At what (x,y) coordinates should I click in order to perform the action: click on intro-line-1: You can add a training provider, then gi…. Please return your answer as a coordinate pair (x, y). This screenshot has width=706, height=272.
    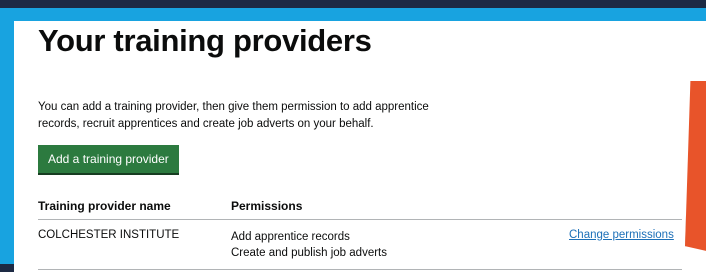
    Looking at the image, I should click on (233, 107).